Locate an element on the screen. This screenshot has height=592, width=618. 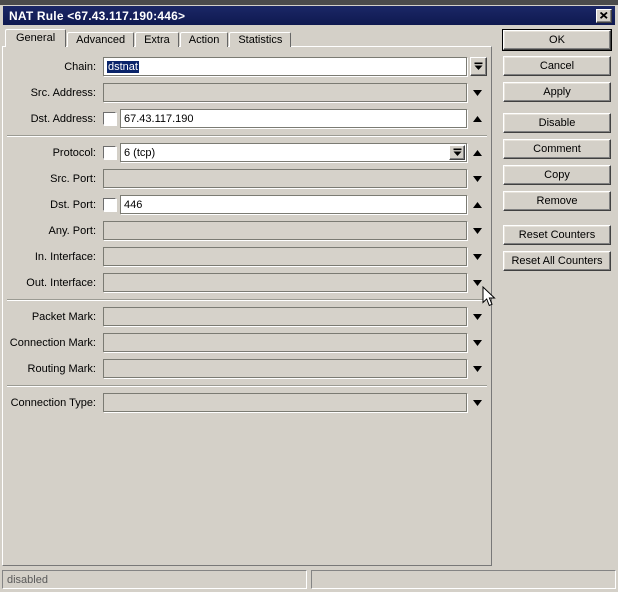
field-row-any-port: Any. Port: is located at coordinates (247, 230).